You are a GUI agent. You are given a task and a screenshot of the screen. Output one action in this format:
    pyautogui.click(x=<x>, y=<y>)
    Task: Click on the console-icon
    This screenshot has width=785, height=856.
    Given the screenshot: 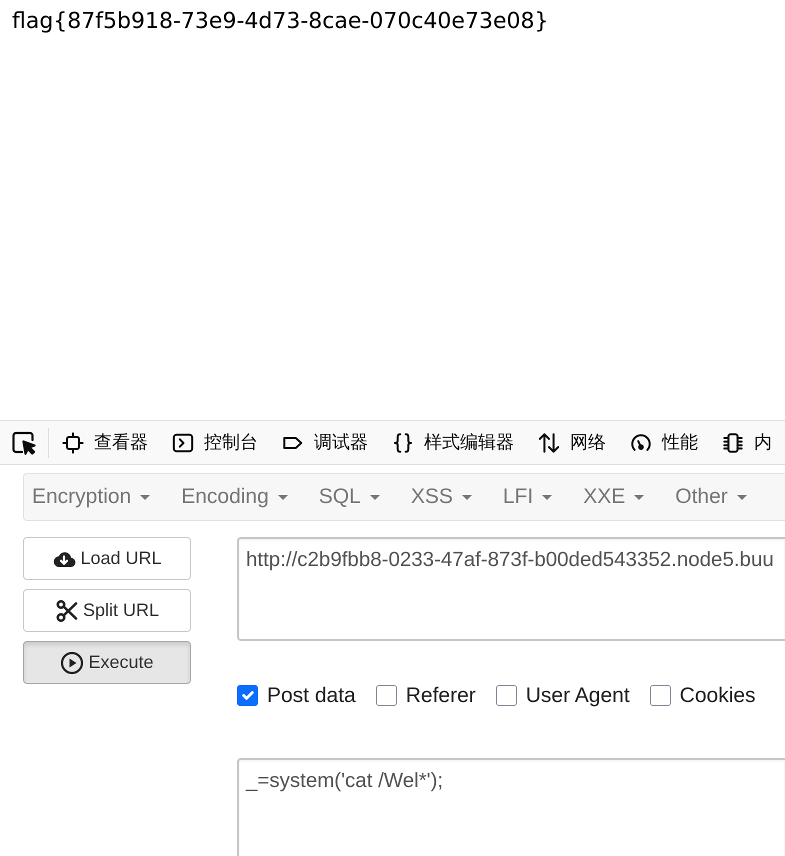 What is the action you would take?
    pyautogui.click(x=183, y=443)
    